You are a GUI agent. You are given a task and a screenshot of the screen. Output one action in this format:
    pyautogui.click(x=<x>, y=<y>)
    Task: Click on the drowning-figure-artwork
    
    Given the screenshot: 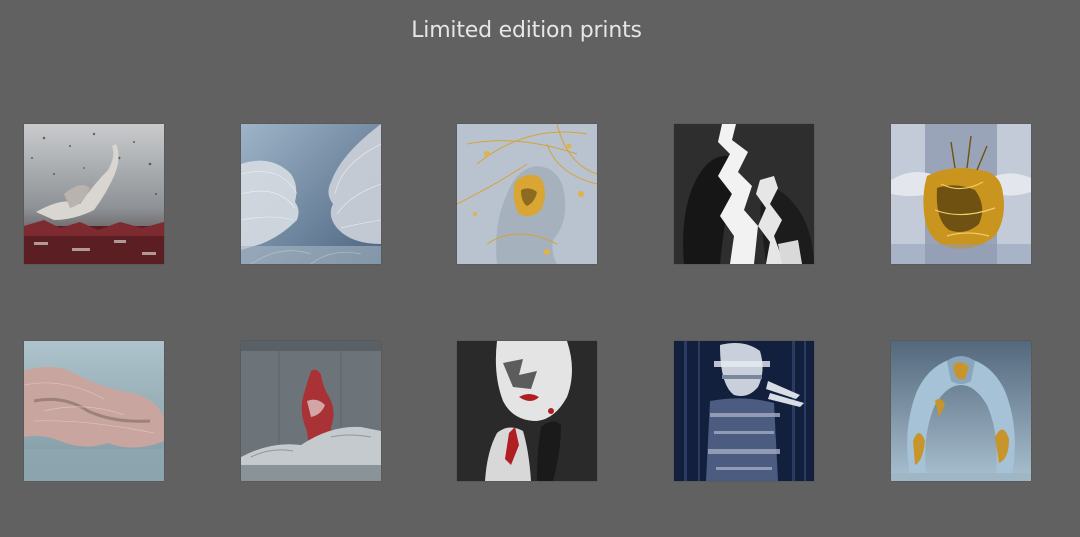 What is the action you would take?
    pyautogui.click(x=94, y=194)
    